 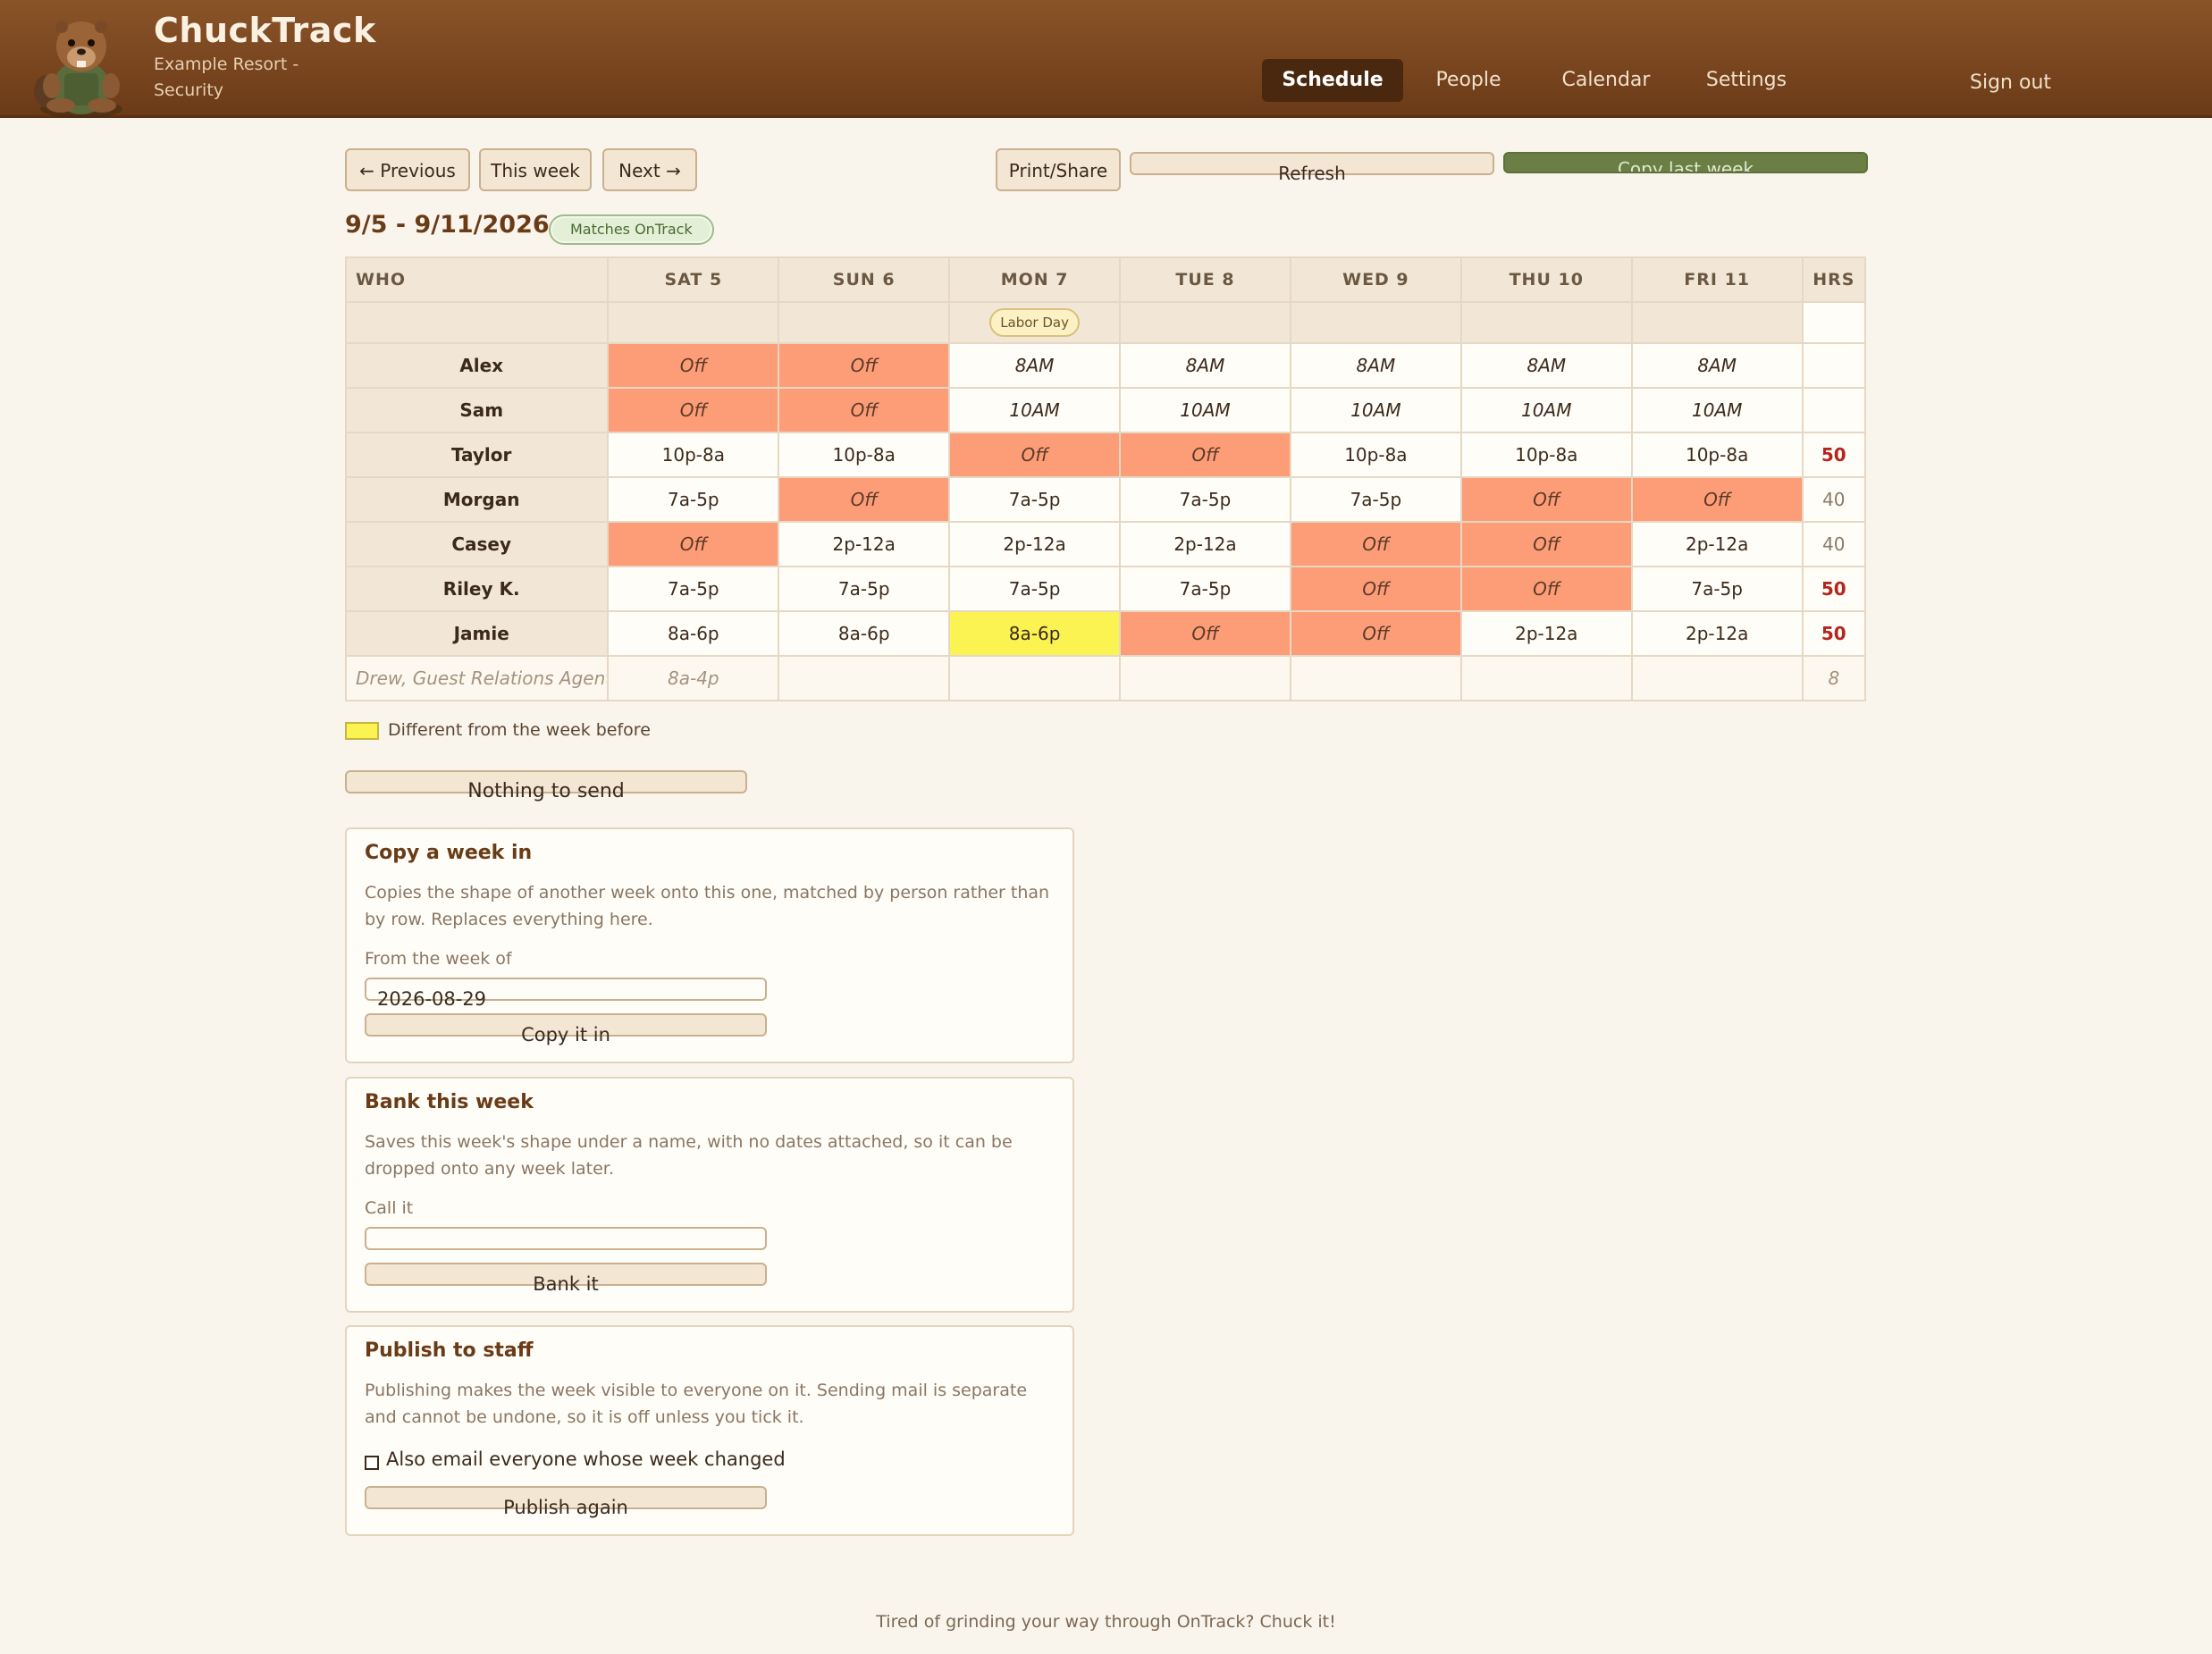 What do you see at coordinates (1746, 80) in the screenshot?
I see `nav-settings: Settings` at bounding box center [1746, 80].